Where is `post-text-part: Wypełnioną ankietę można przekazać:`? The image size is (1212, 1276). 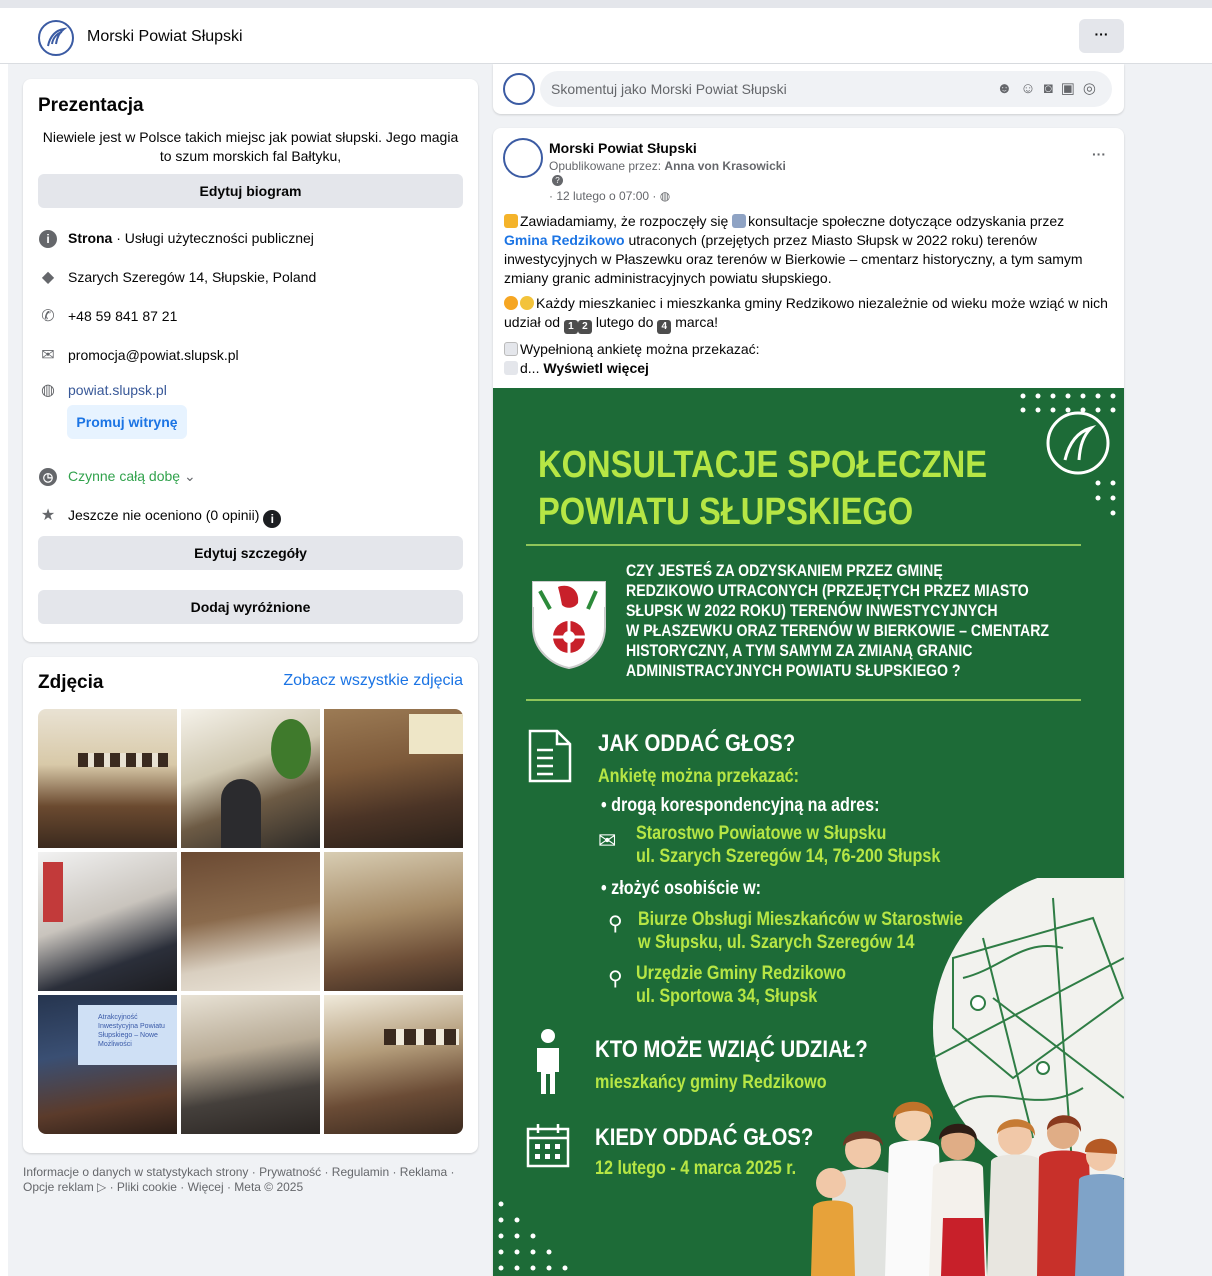 post-text-part: Wypełnioną ankietę można przekazać: is located at coordinates (640, 349).